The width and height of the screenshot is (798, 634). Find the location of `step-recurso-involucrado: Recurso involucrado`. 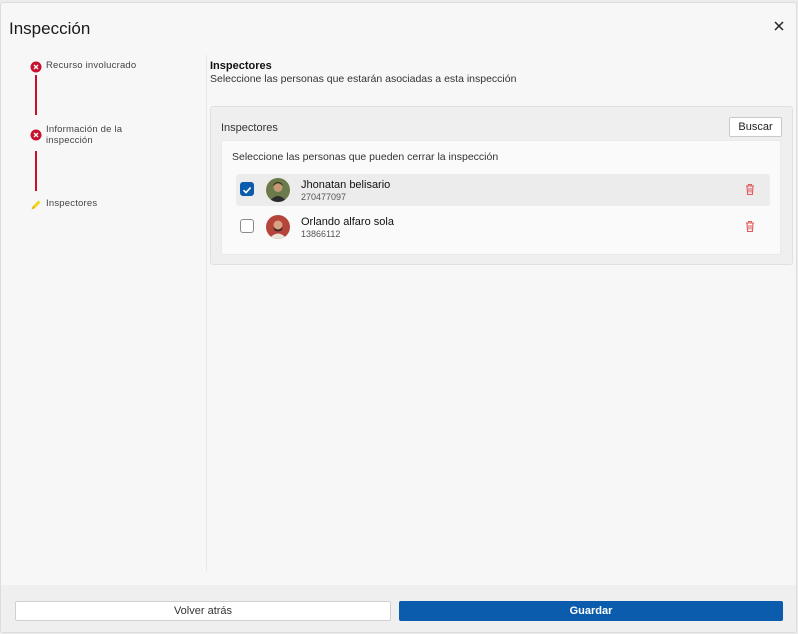

step-recurso-involucrado: Recurso involucrado is located at coordinates (83, 66).